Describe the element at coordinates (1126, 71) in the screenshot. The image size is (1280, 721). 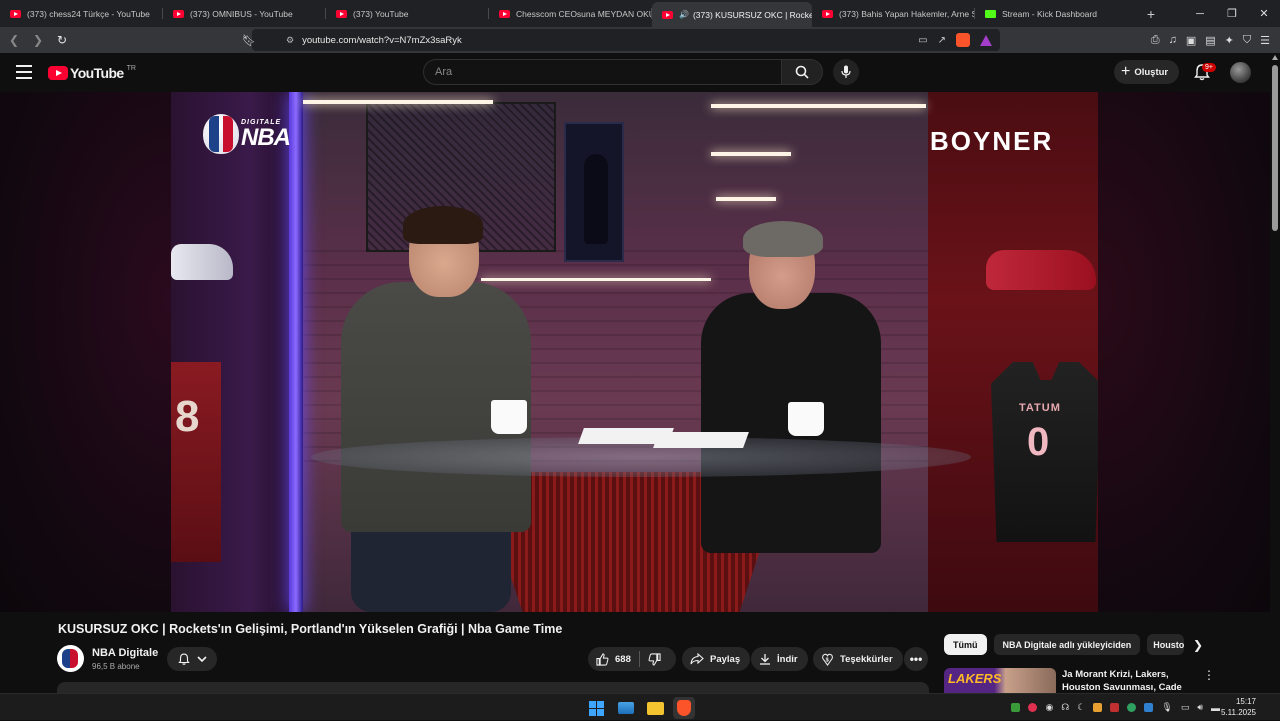
I see `plus-icon: +` at that location.